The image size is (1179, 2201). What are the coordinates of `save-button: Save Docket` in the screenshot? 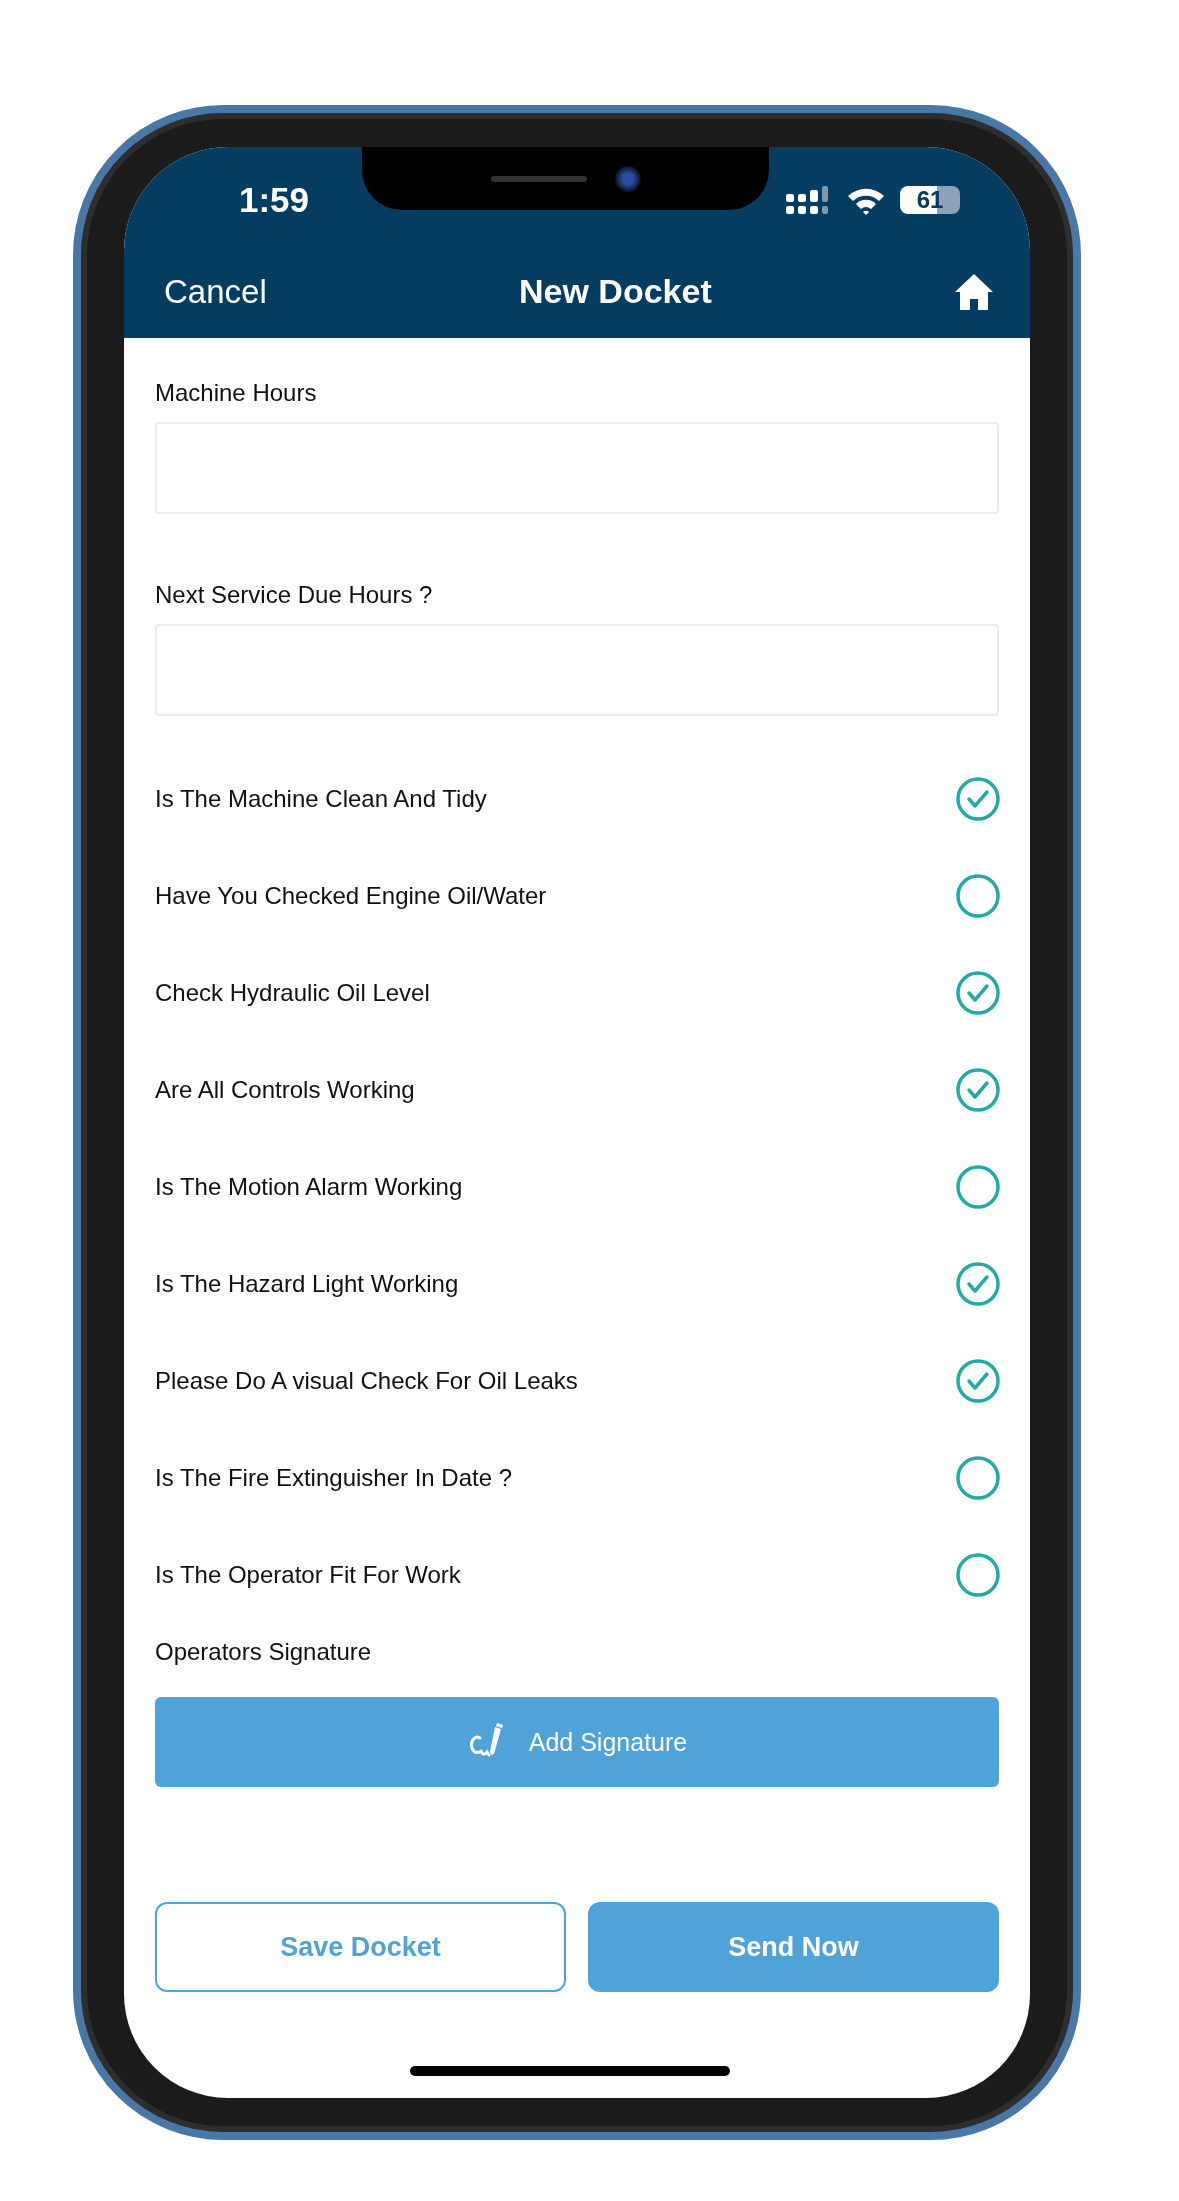 It's located at (360, 1947).